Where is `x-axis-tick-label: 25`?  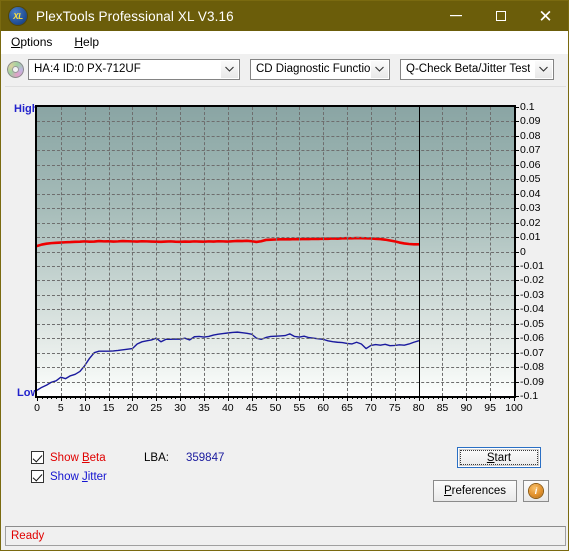 x-axis-tick-label: 25 is located at coordinates (156, 408).